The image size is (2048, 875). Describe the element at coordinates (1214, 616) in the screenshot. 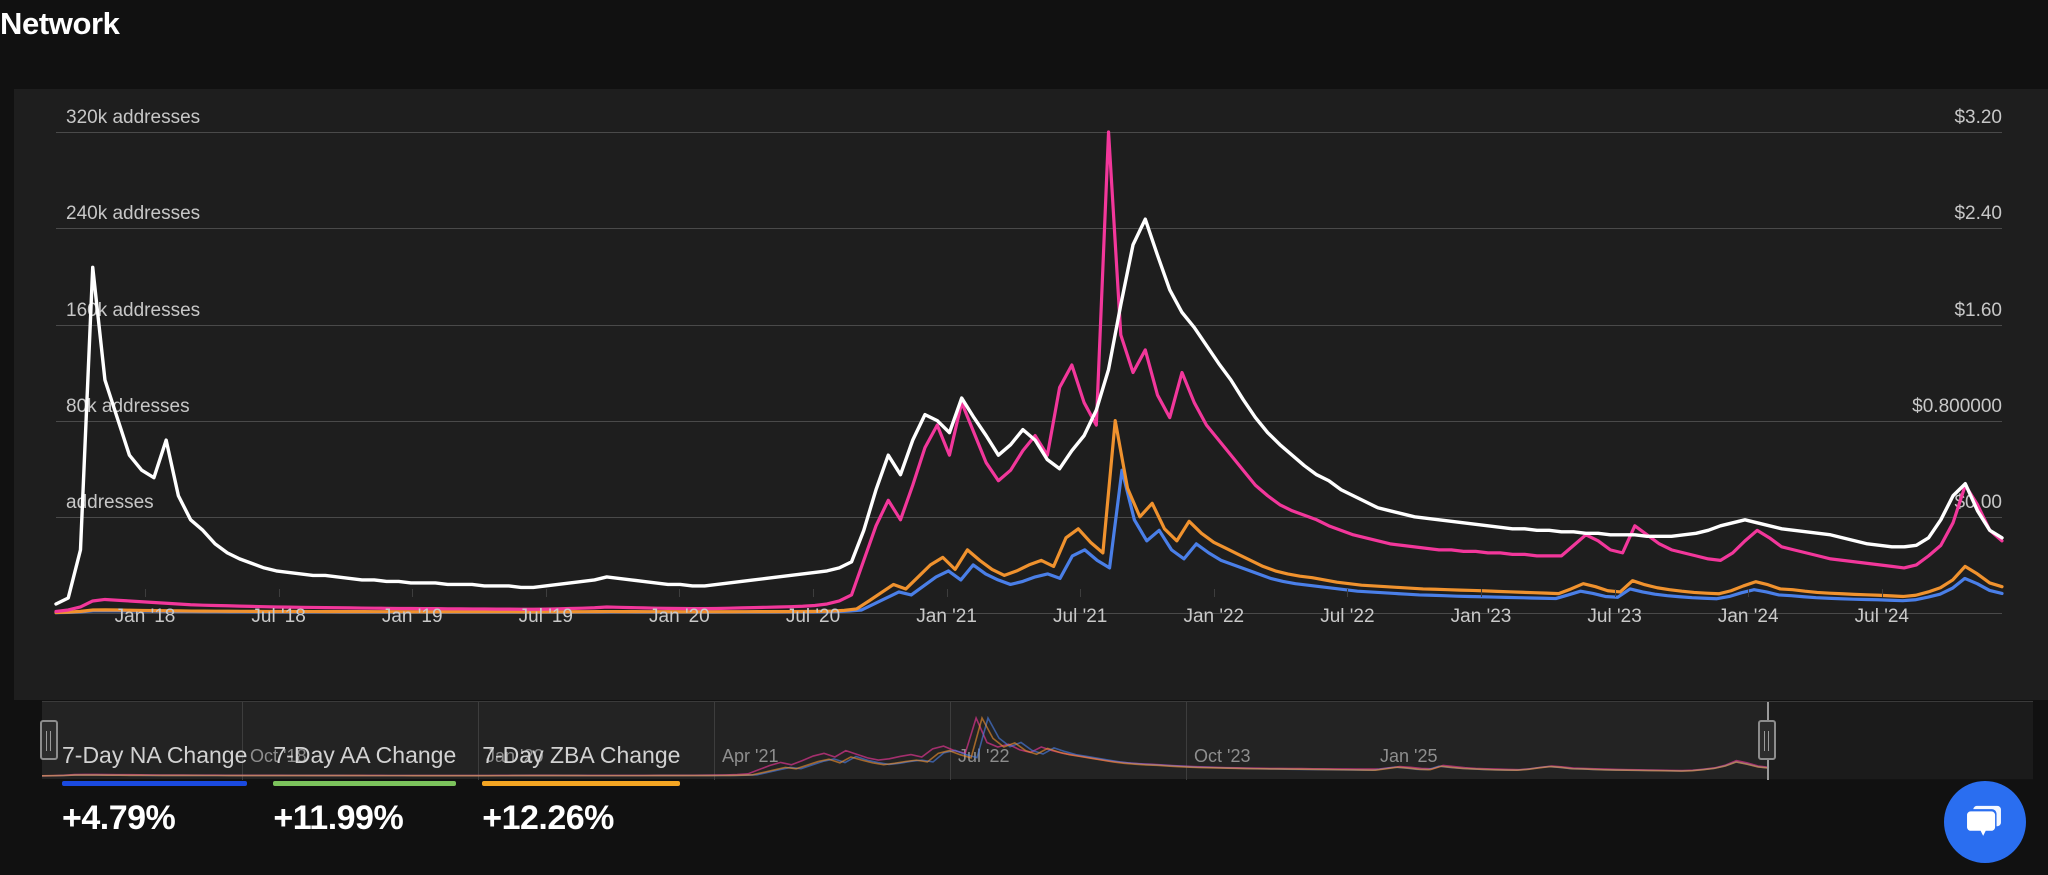

I see `x-axis-tick-label: Jan '22` at that location.